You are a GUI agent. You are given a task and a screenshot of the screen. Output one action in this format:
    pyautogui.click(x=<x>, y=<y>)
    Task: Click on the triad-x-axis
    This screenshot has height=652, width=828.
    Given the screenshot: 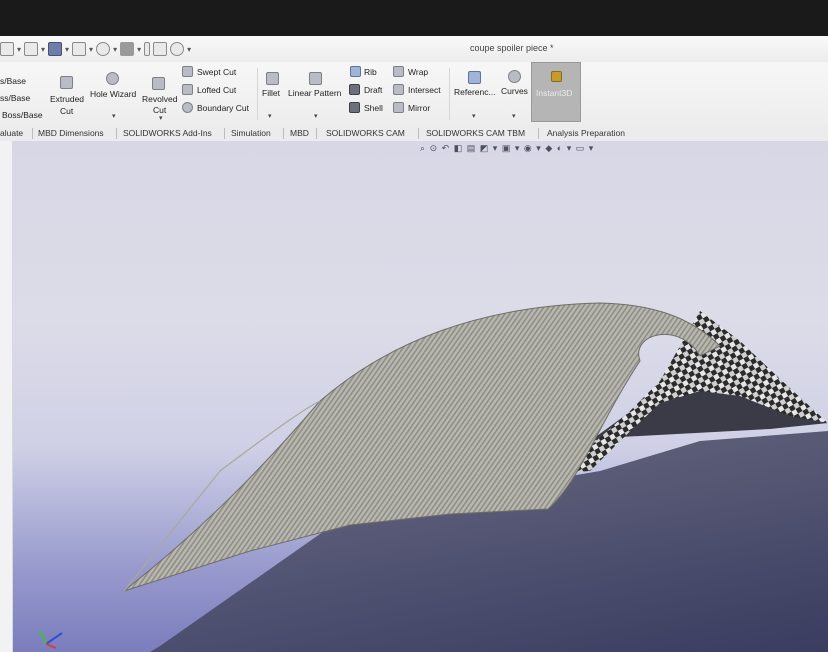 What is the action you would take?
    pyautogui.click(x=51, y=646)
    